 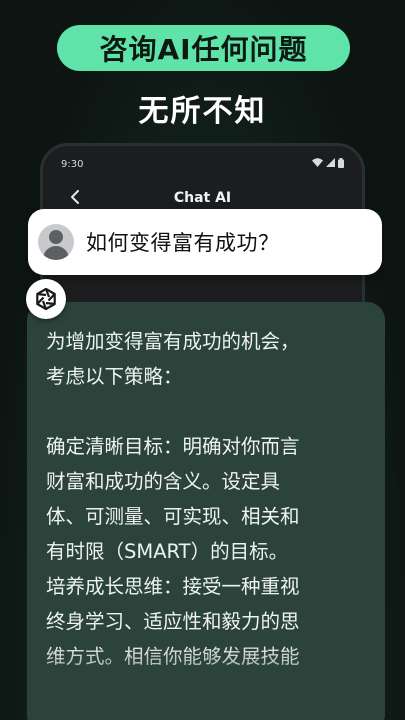 I want to click on status-icons, so click(x=328, y=164).